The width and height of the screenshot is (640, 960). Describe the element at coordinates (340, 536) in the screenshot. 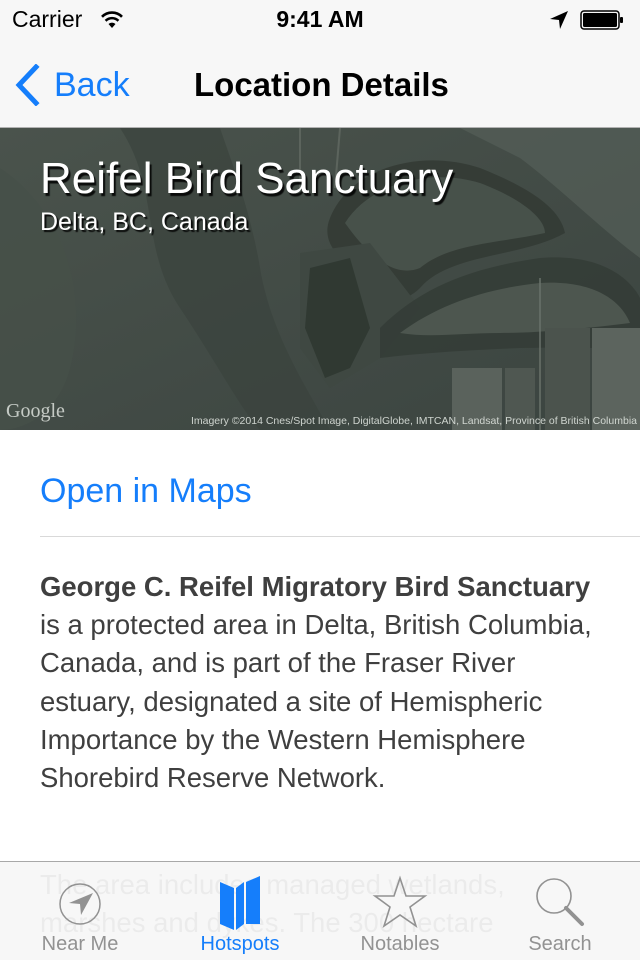

I see `divider` at that location.